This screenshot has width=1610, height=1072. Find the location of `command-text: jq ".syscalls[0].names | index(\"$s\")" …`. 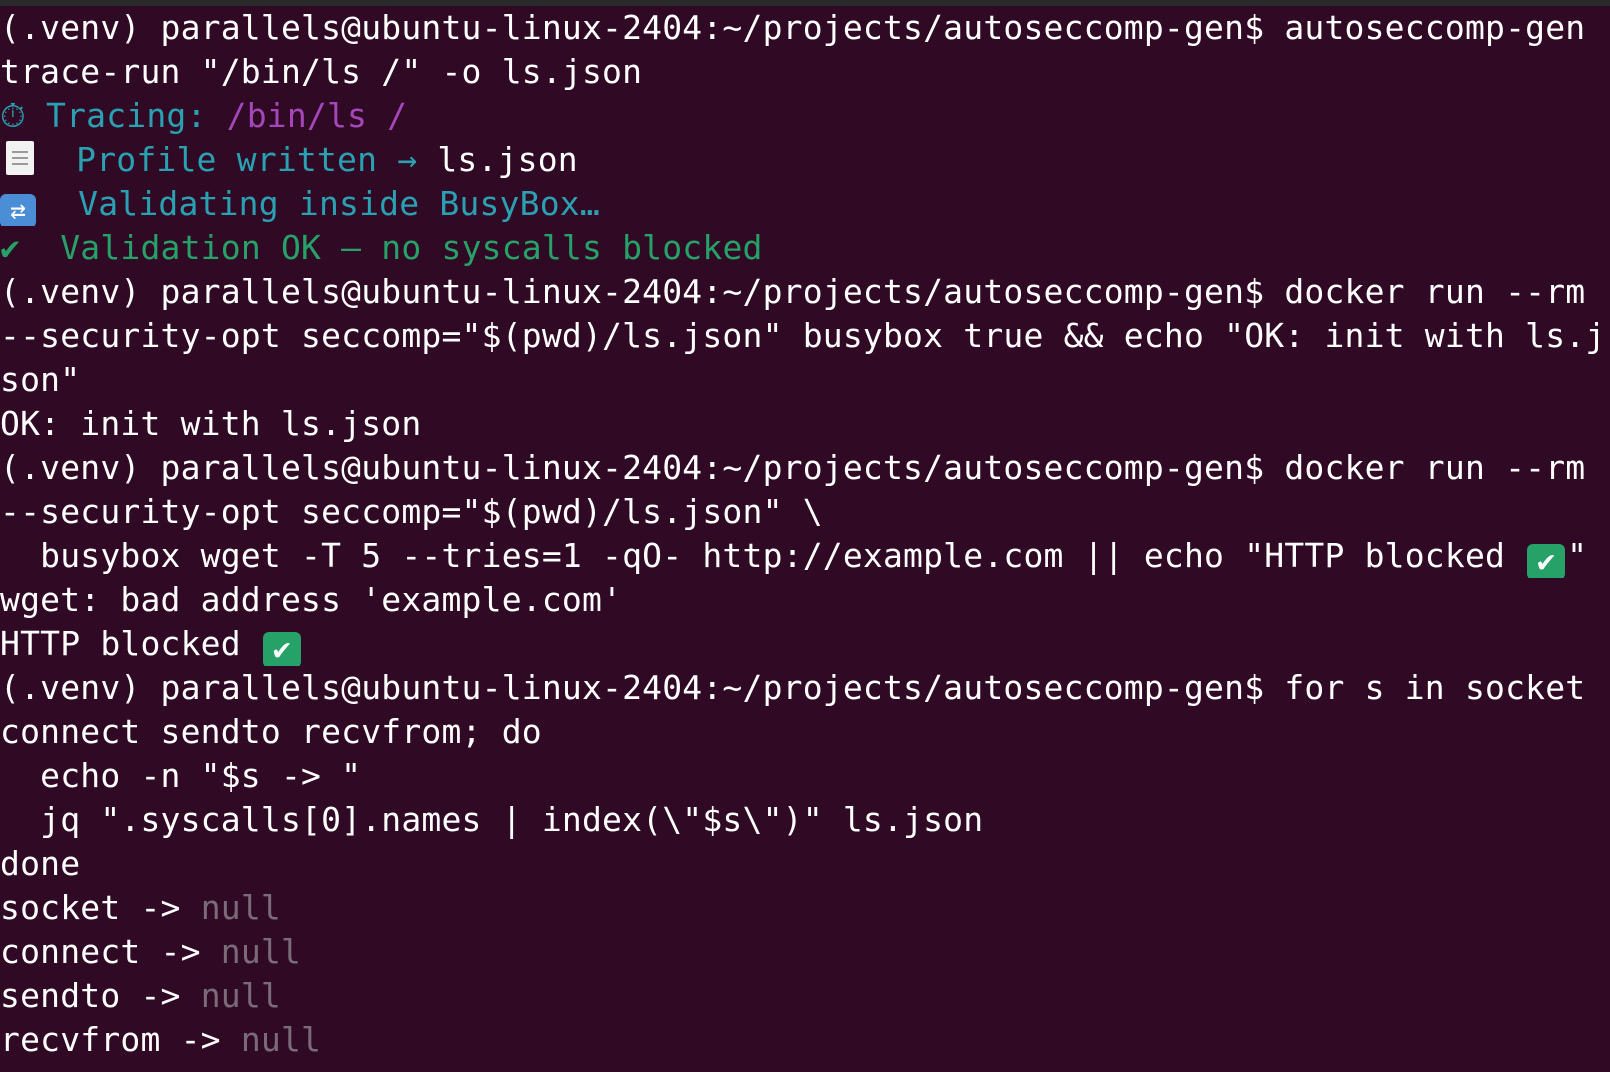

command-text: jq ".syscalls[0].names | index(\"$s\")" … is located at coordinates (492, 819).